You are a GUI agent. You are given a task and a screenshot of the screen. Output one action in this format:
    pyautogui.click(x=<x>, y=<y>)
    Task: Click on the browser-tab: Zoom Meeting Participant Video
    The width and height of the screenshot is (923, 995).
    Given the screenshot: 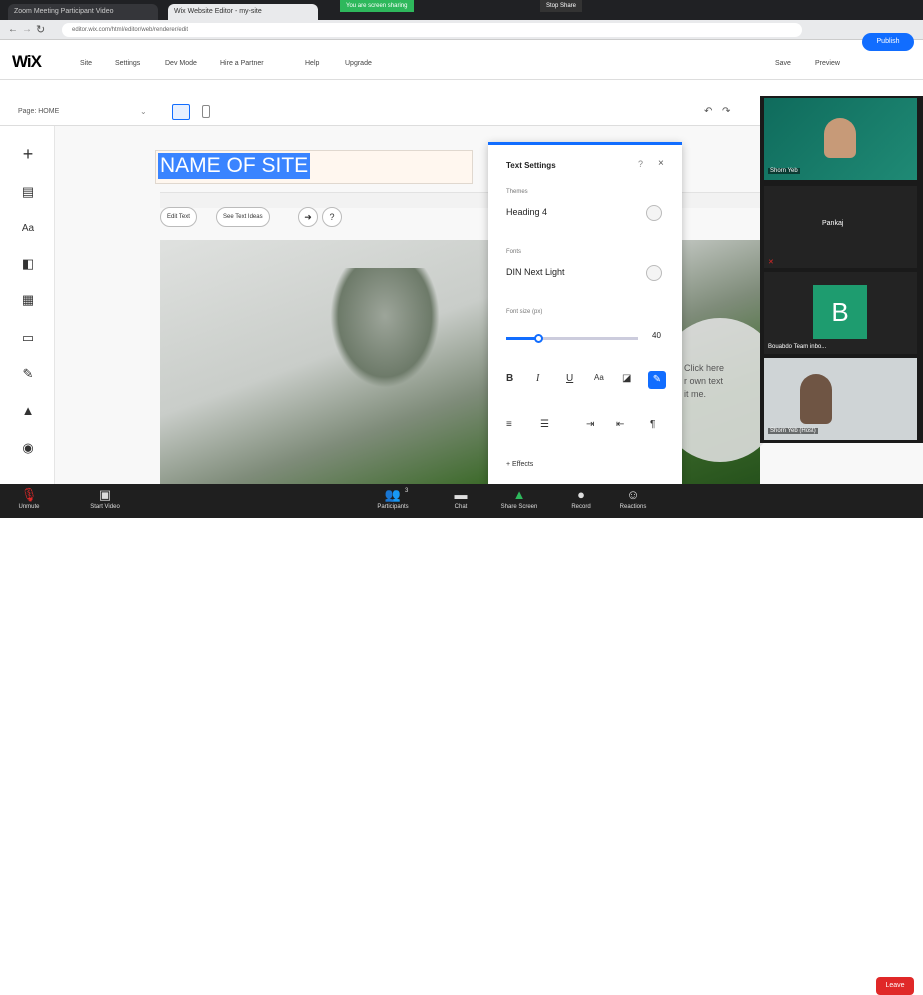 What is the action you would take?
    pyautogui.click(x=83, y=12)
    